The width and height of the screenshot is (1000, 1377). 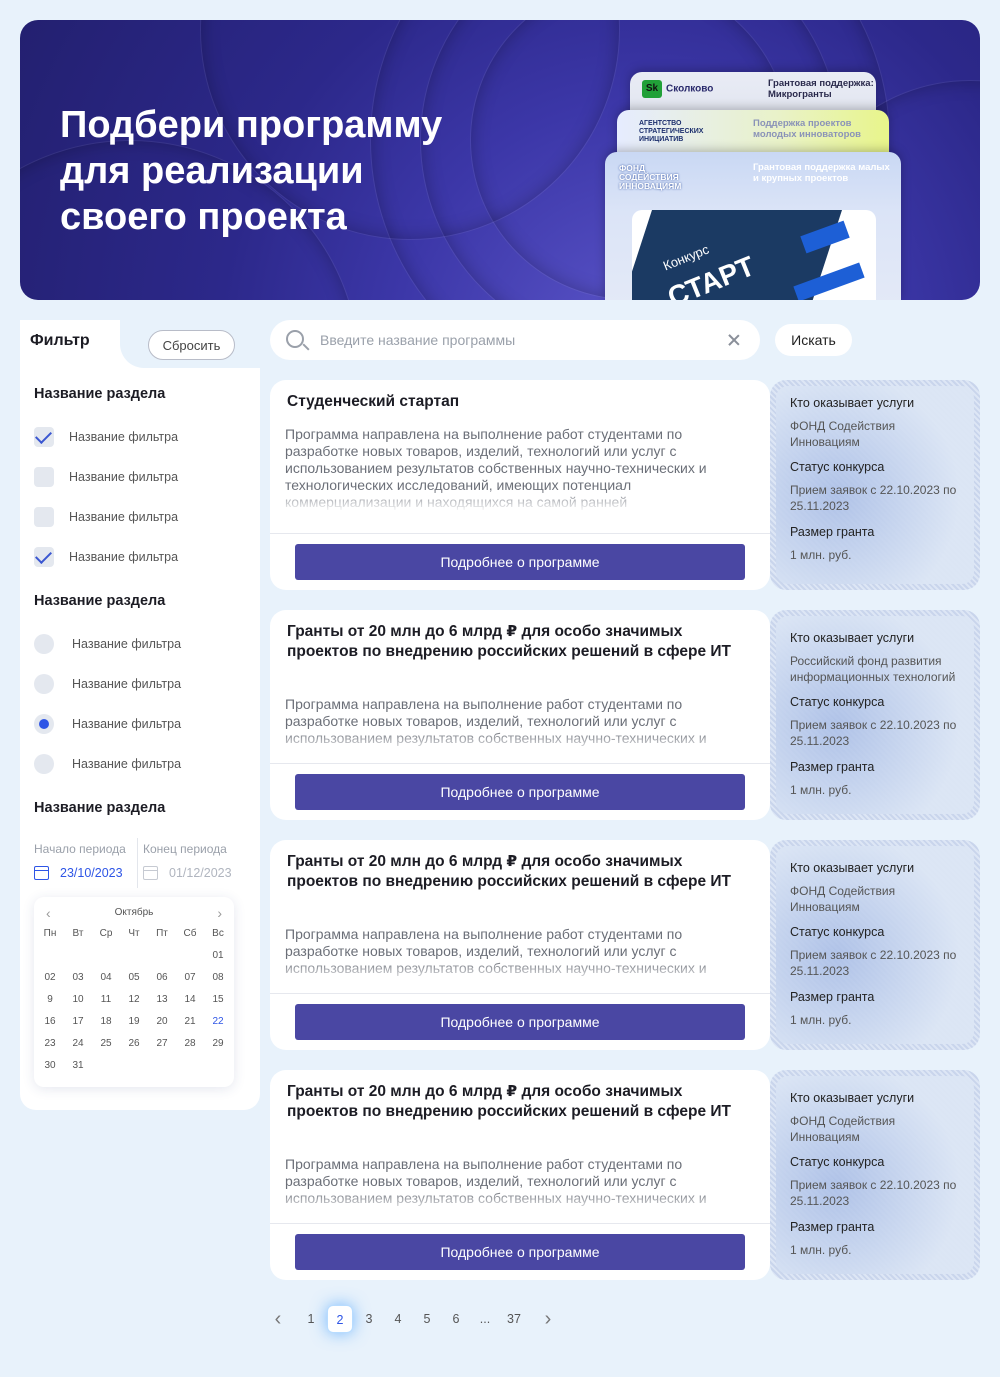 I want to click on period-divider, so click(x=137, y=863).